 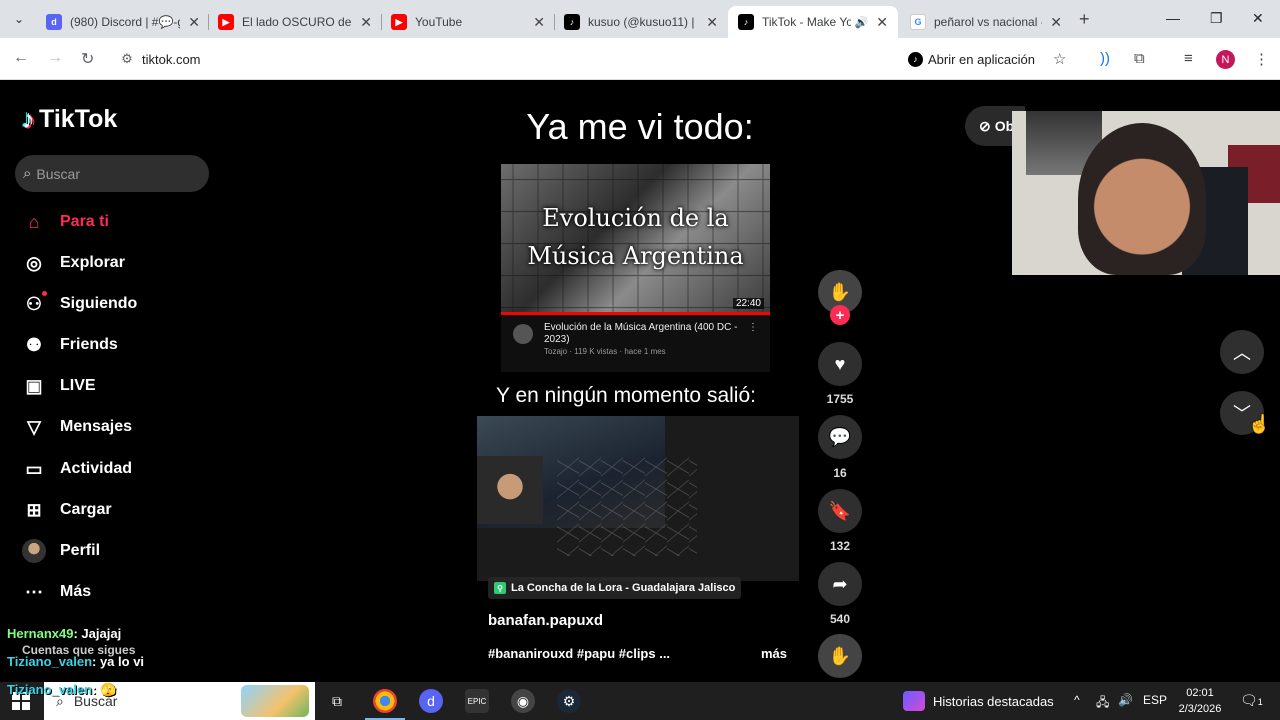 What do you see at coordinates (99, 303) in the screenshot?
I see `sidebar-item-label: Siguiendo` at bounding box center [99, 303].